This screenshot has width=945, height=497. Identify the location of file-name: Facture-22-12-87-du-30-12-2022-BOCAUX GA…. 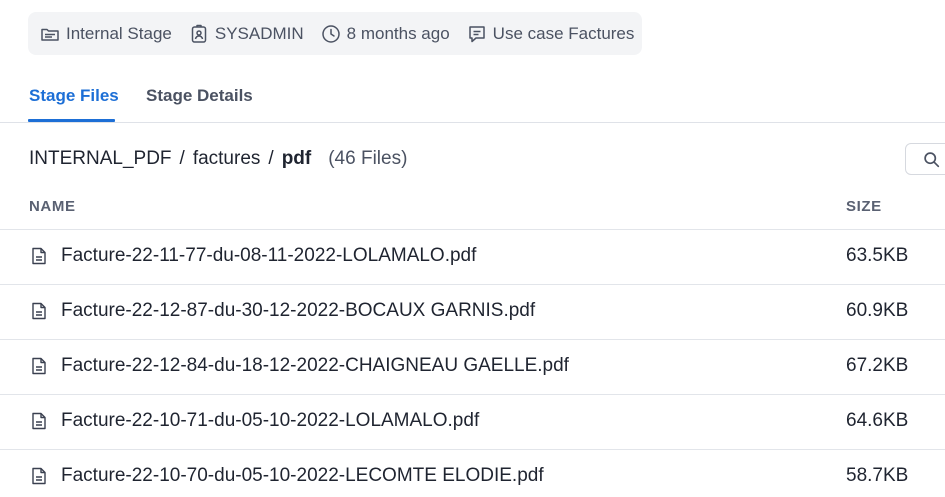
(298, 311).